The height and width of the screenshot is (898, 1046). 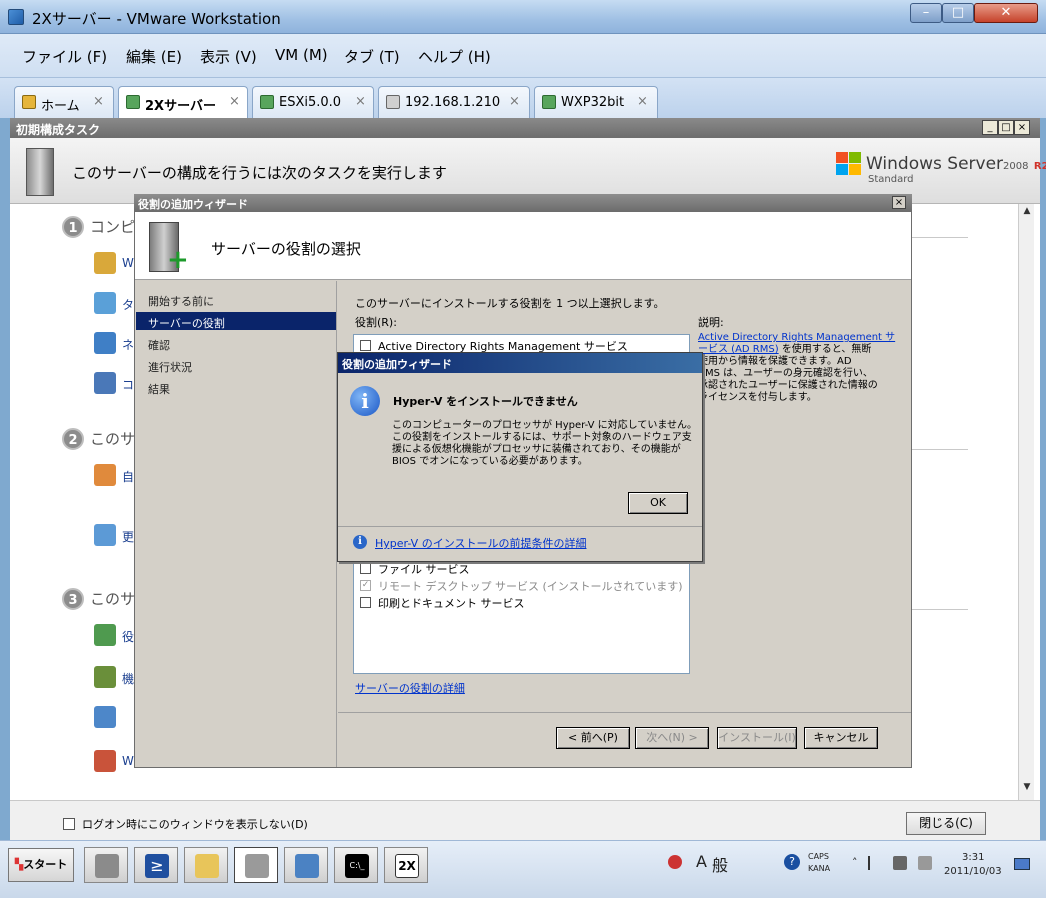 I want to click on nav-before-you-begin: 開始する前に, so click(x=181, y=301).